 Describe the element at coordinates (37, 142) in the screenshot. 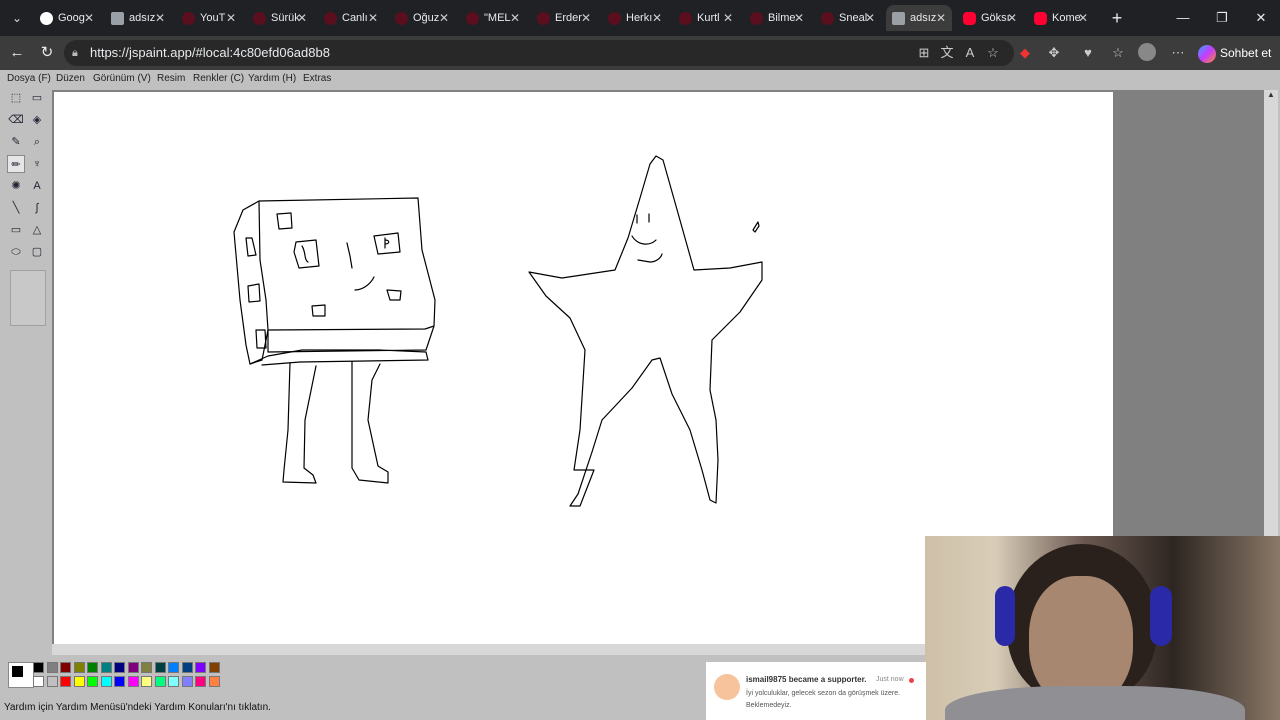

I see `magnifier-icon: ⌕` at that location.